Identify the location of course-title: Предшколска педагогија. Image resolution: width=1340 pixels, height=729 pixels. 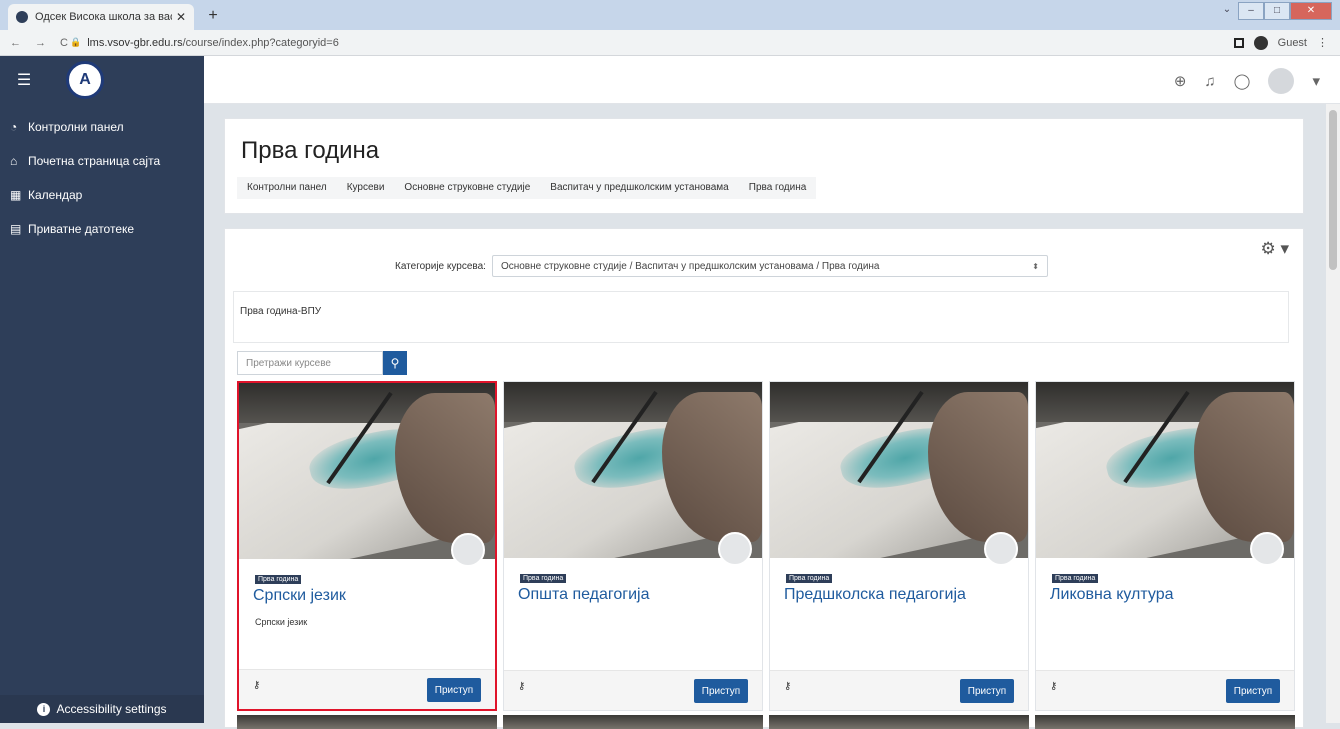
(875, 595).